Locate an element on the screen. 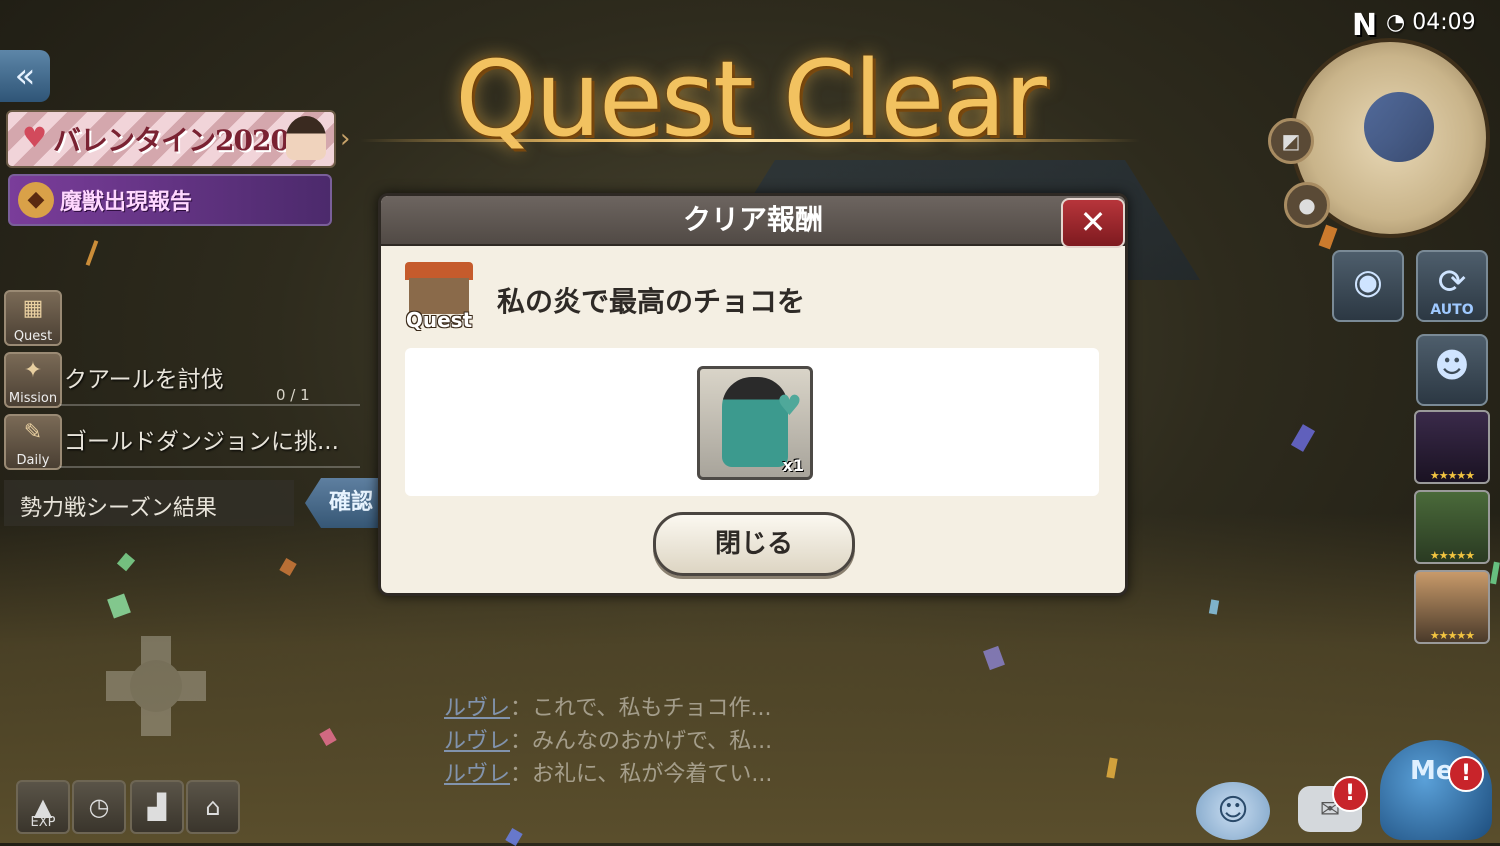 The height and width of the screenshot is (846, 1500). quest-tag-icon: ▦ Quest is located at coordinates (33, 318).